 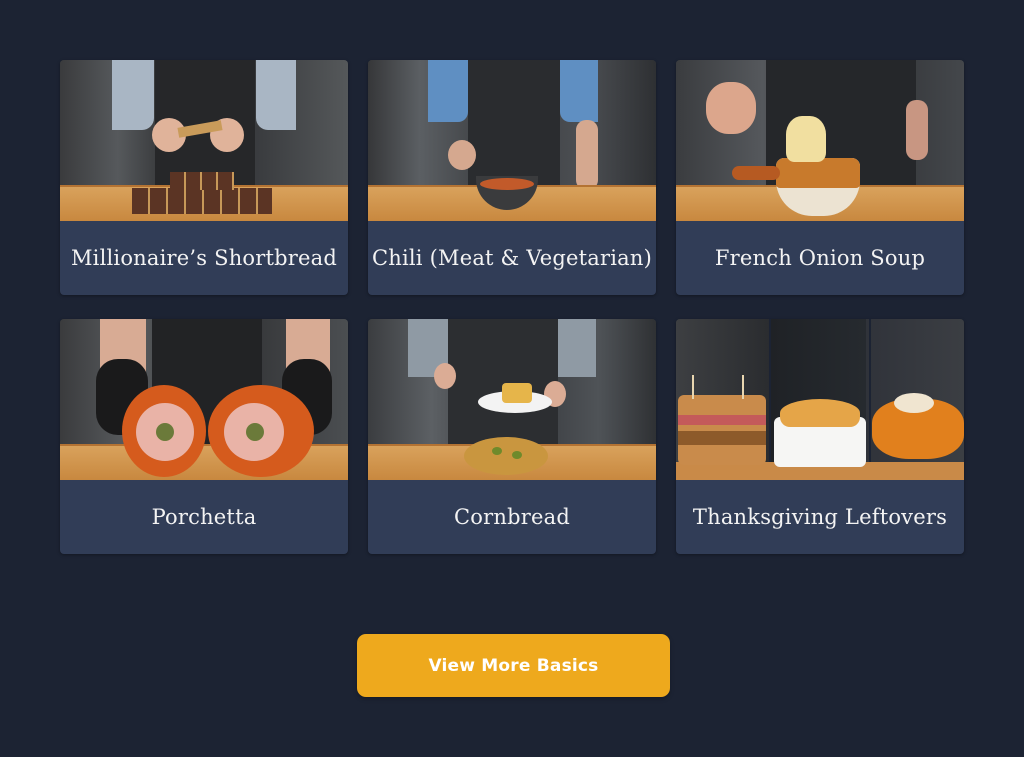 What do you see at coordinates (204, 258) in the screenshot?
I see `recipe-title: Millionaire’s Shortbread` at bounding box center [204, 258].